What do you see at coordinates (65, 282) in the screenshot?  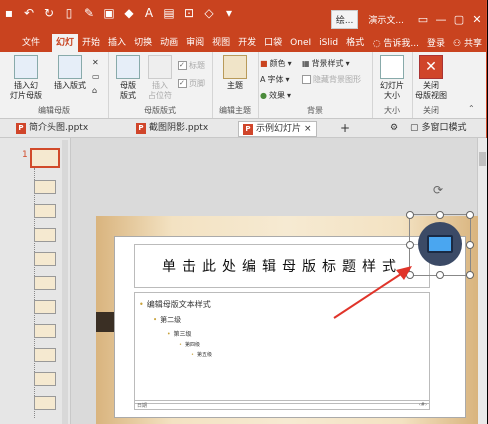 I see `thumbnail-scrollbar` at bounding box center [65, 282].